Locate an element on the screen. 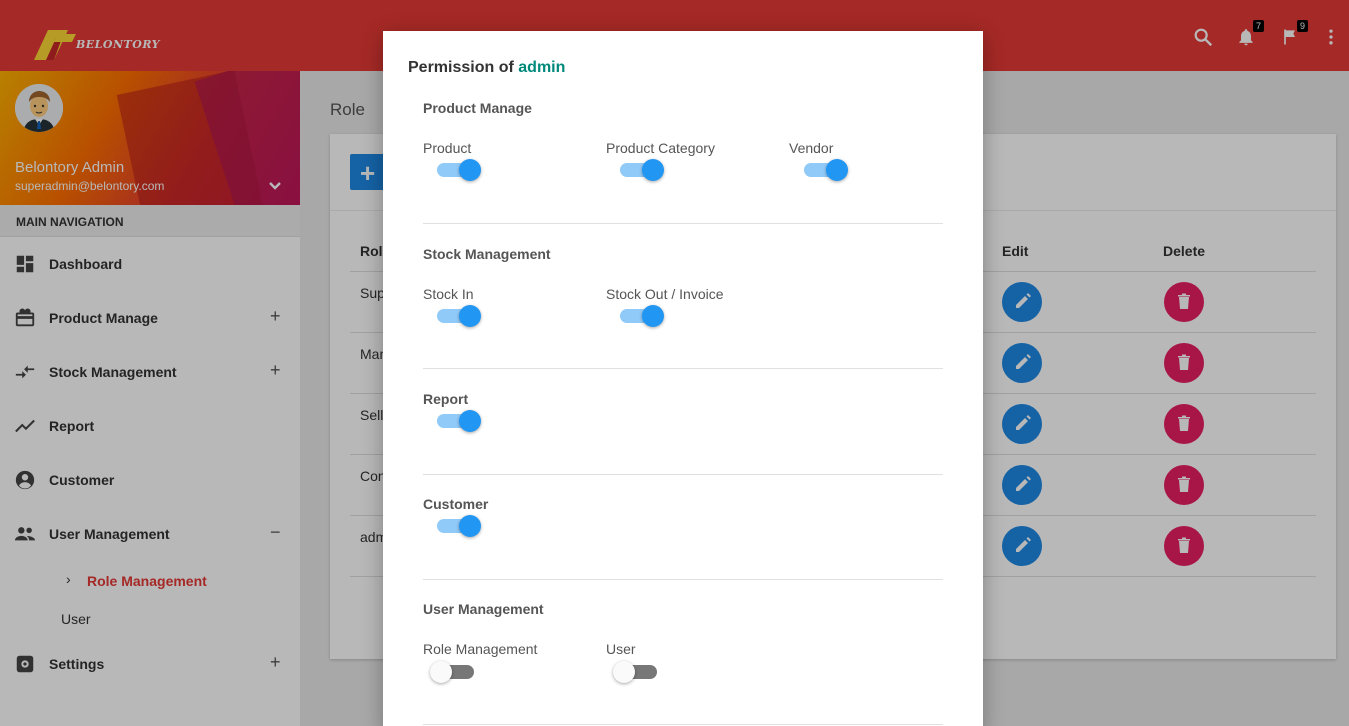 Image resolution: width=1349 pixels, height=726 pixels. toggle-stock-out-invoice is located at coordinates (641, 316).